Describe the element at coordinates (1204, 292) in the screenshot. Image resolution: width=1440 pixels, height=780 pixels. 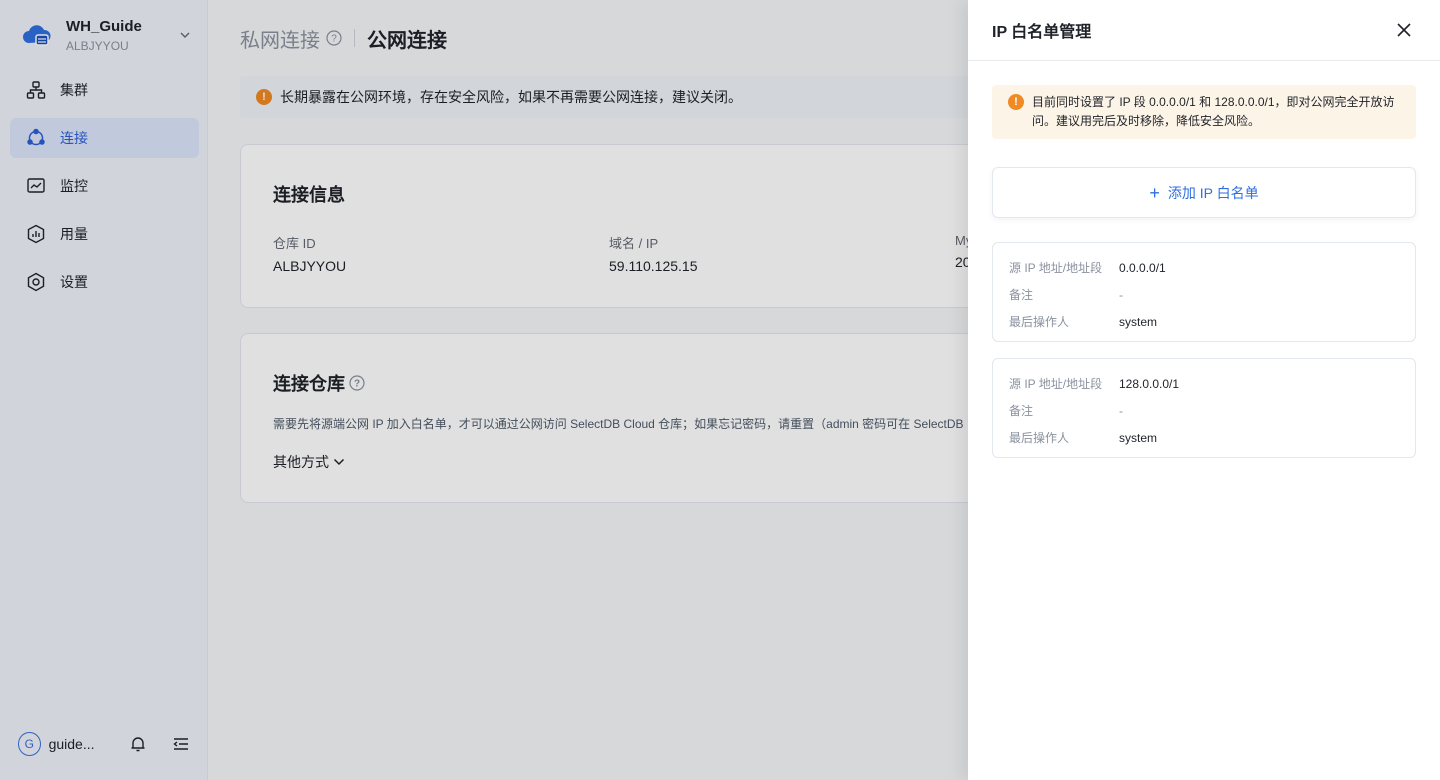
I see `ip-whitelist-entry: 源 IP 地址/地址段 0.0.0.0/1 备注 - 最后操作人 system` at that location.